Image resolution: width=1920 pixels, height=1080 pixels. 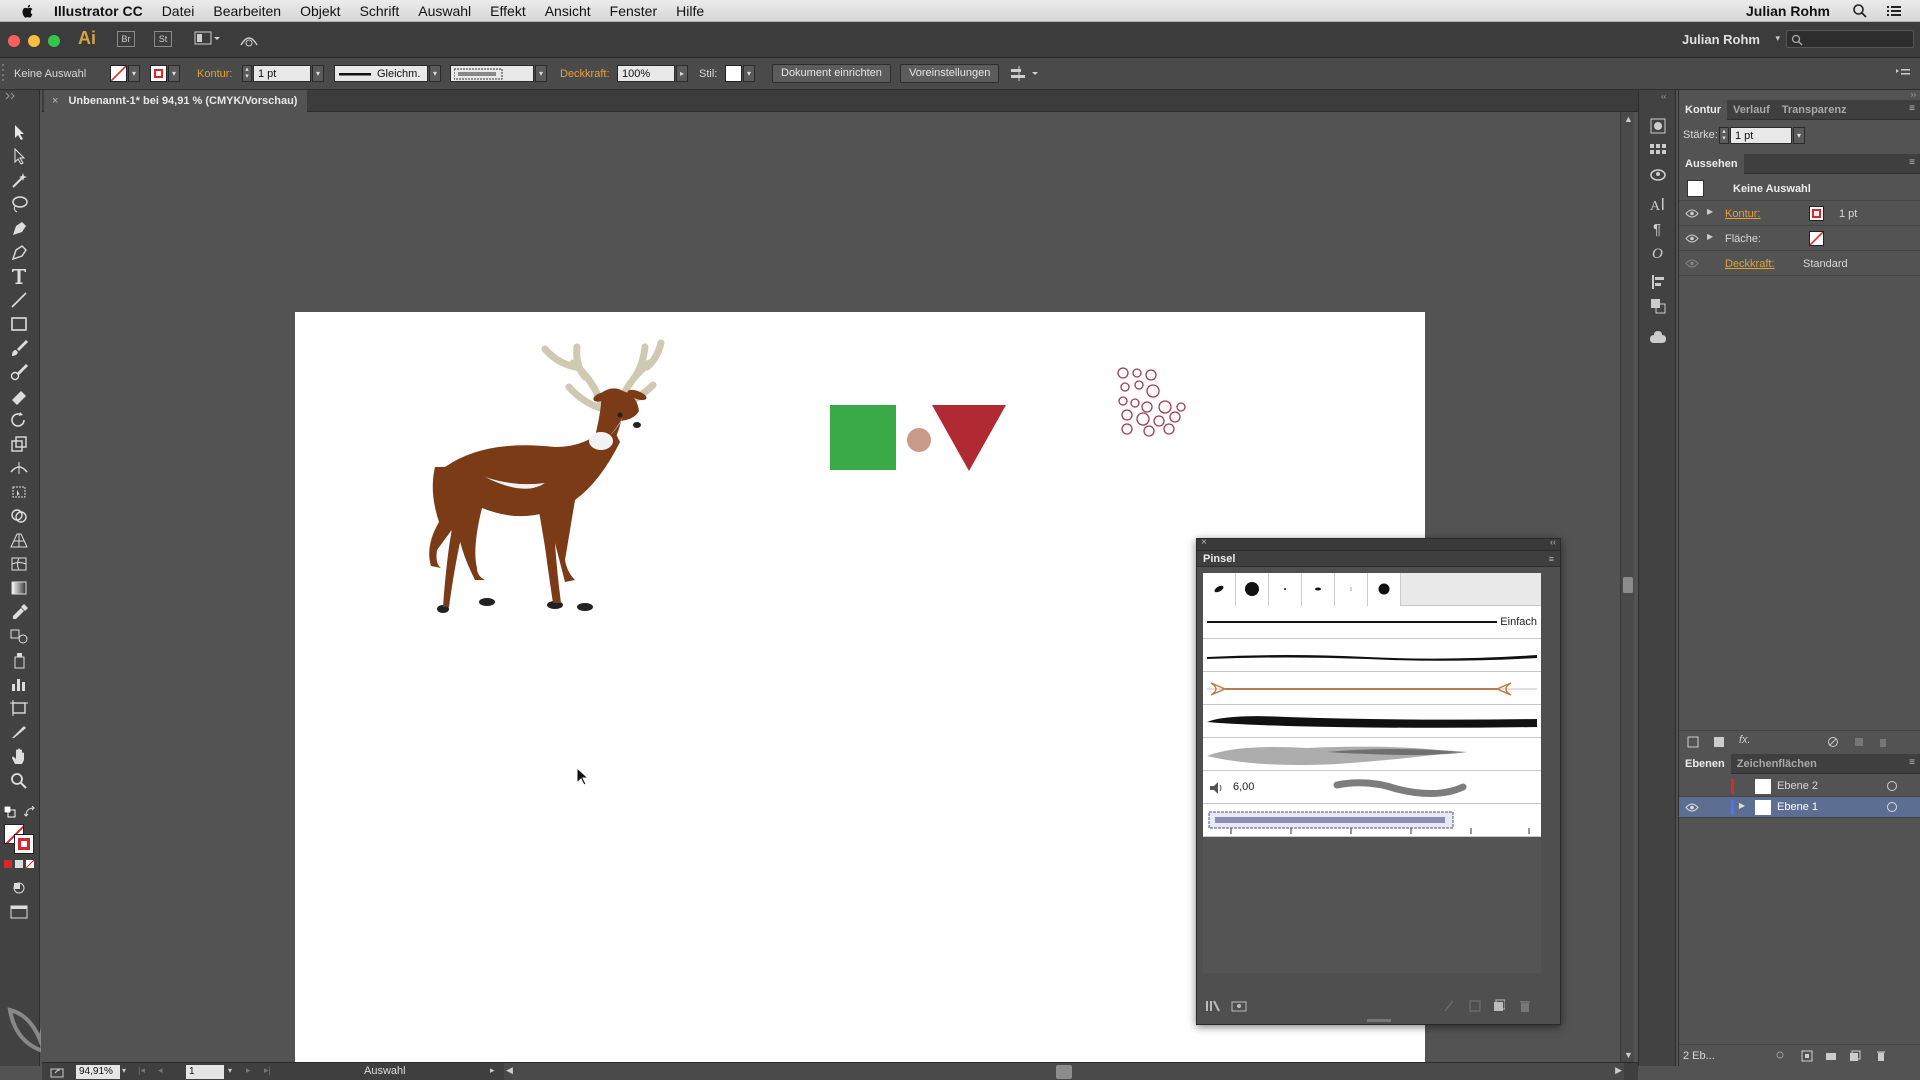 What do you see at coordinates (134, 73) in the screenshot?
I see `fill-dropdown: ▾` at bounding box center [134, 73].